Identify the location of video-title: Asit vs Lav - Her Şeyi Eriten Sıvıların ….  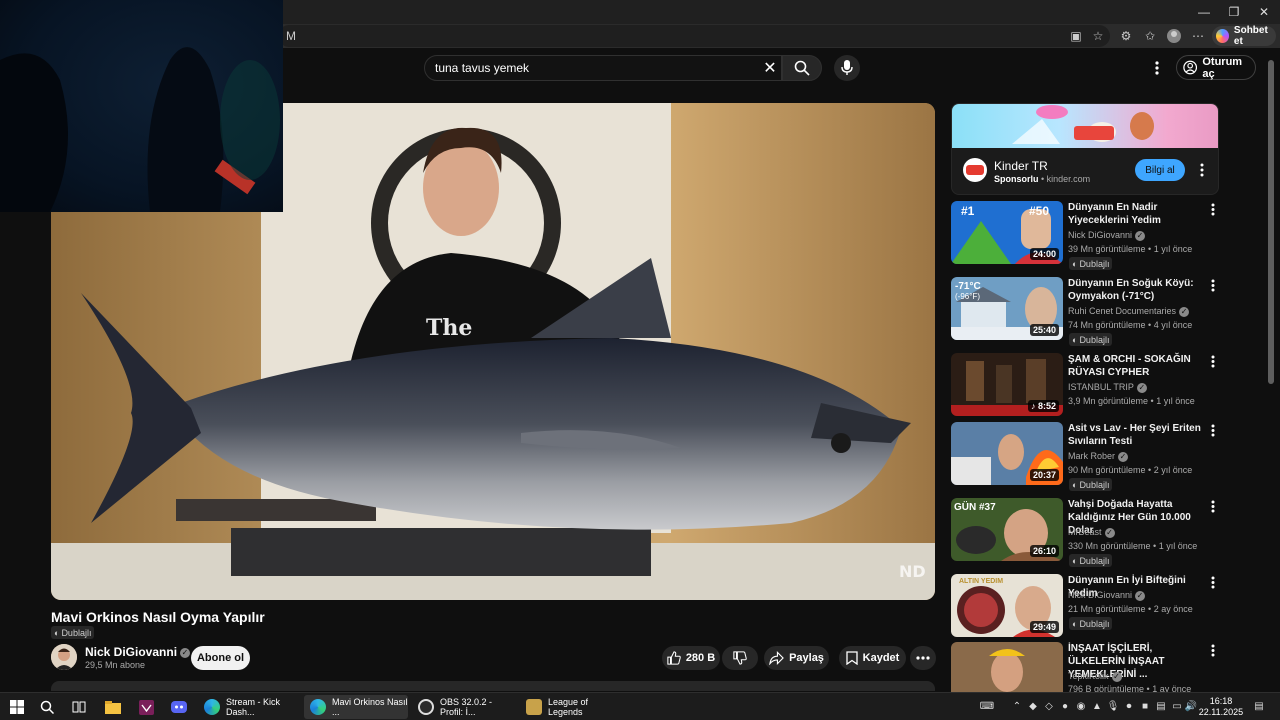
(1138, 435).